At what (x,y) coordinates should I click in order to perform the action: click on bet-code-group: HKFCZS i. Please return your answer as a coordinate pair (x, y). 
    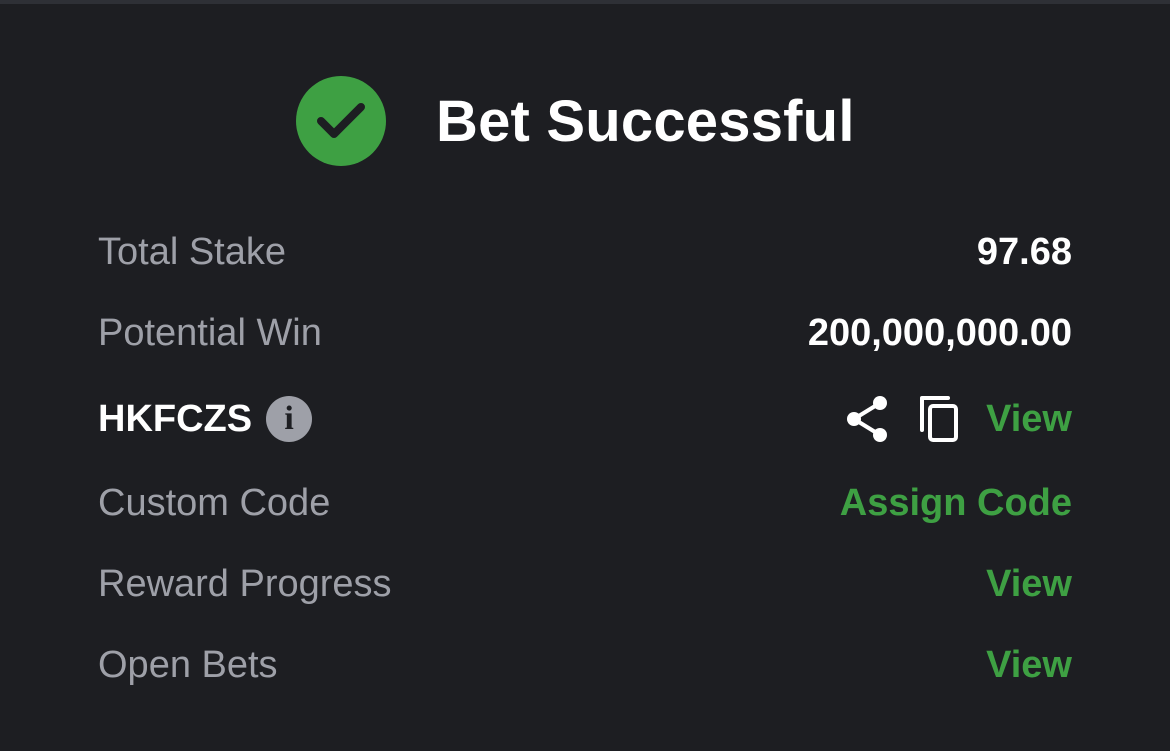
    Looking at the image, I should click on (205, 419).